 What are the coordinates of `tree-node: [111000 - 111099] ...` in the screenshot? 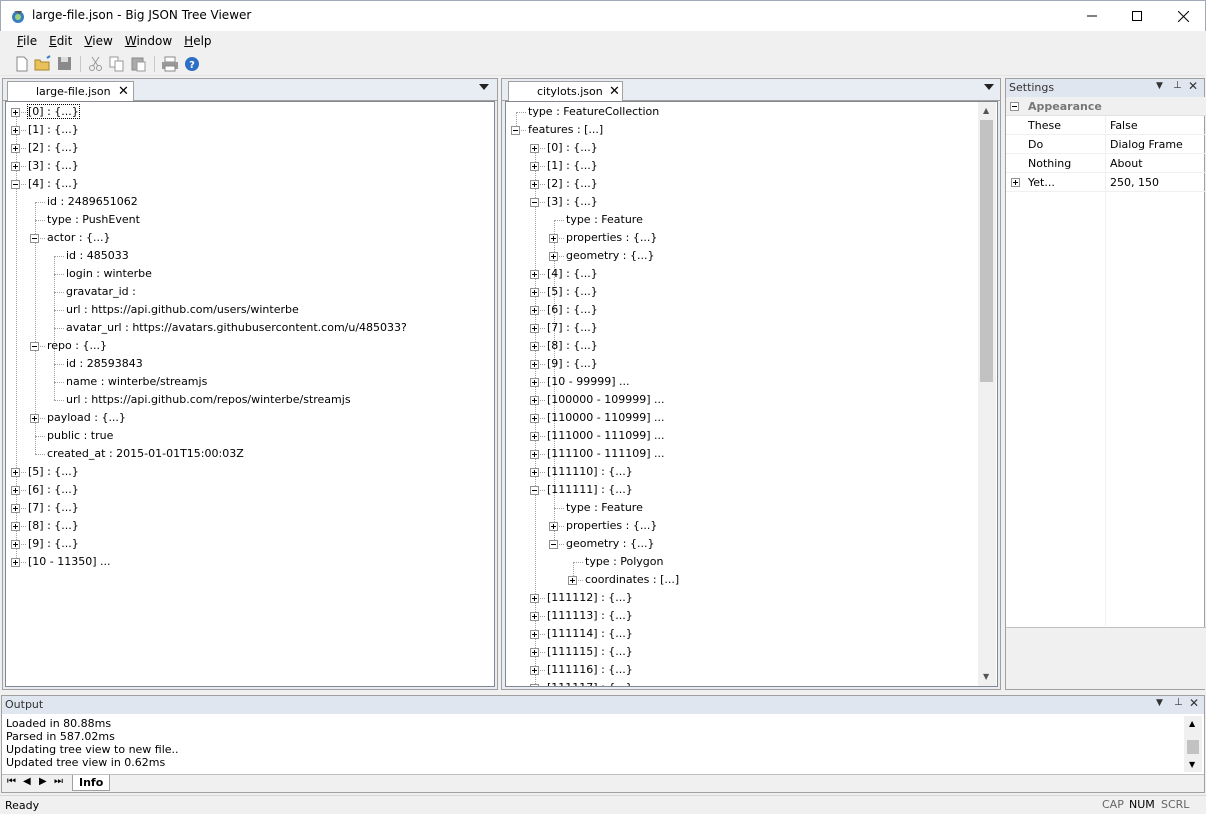 It's located at (606, 436).